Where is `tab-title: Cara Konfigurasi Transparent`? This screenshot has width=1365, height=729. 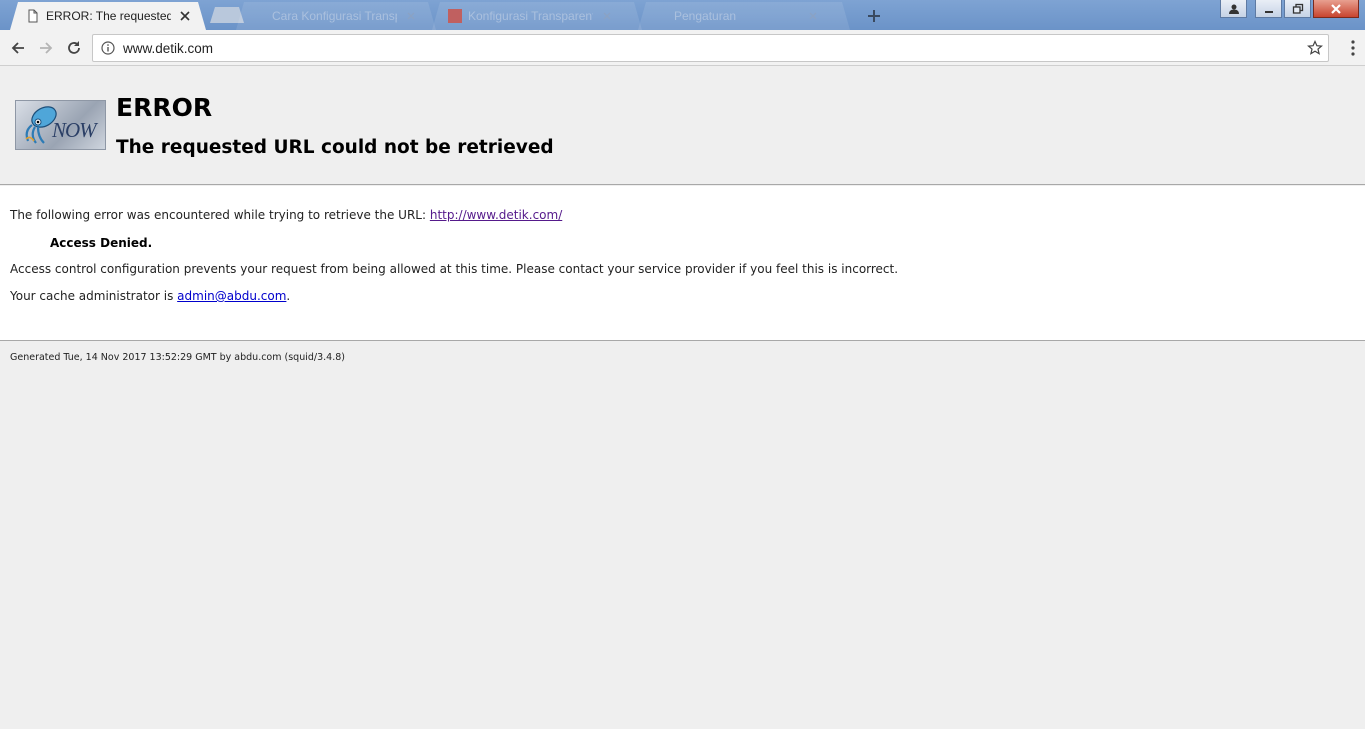
tab-title: Cara Konfigurasi Transparent is located at coordinates (334, 16).